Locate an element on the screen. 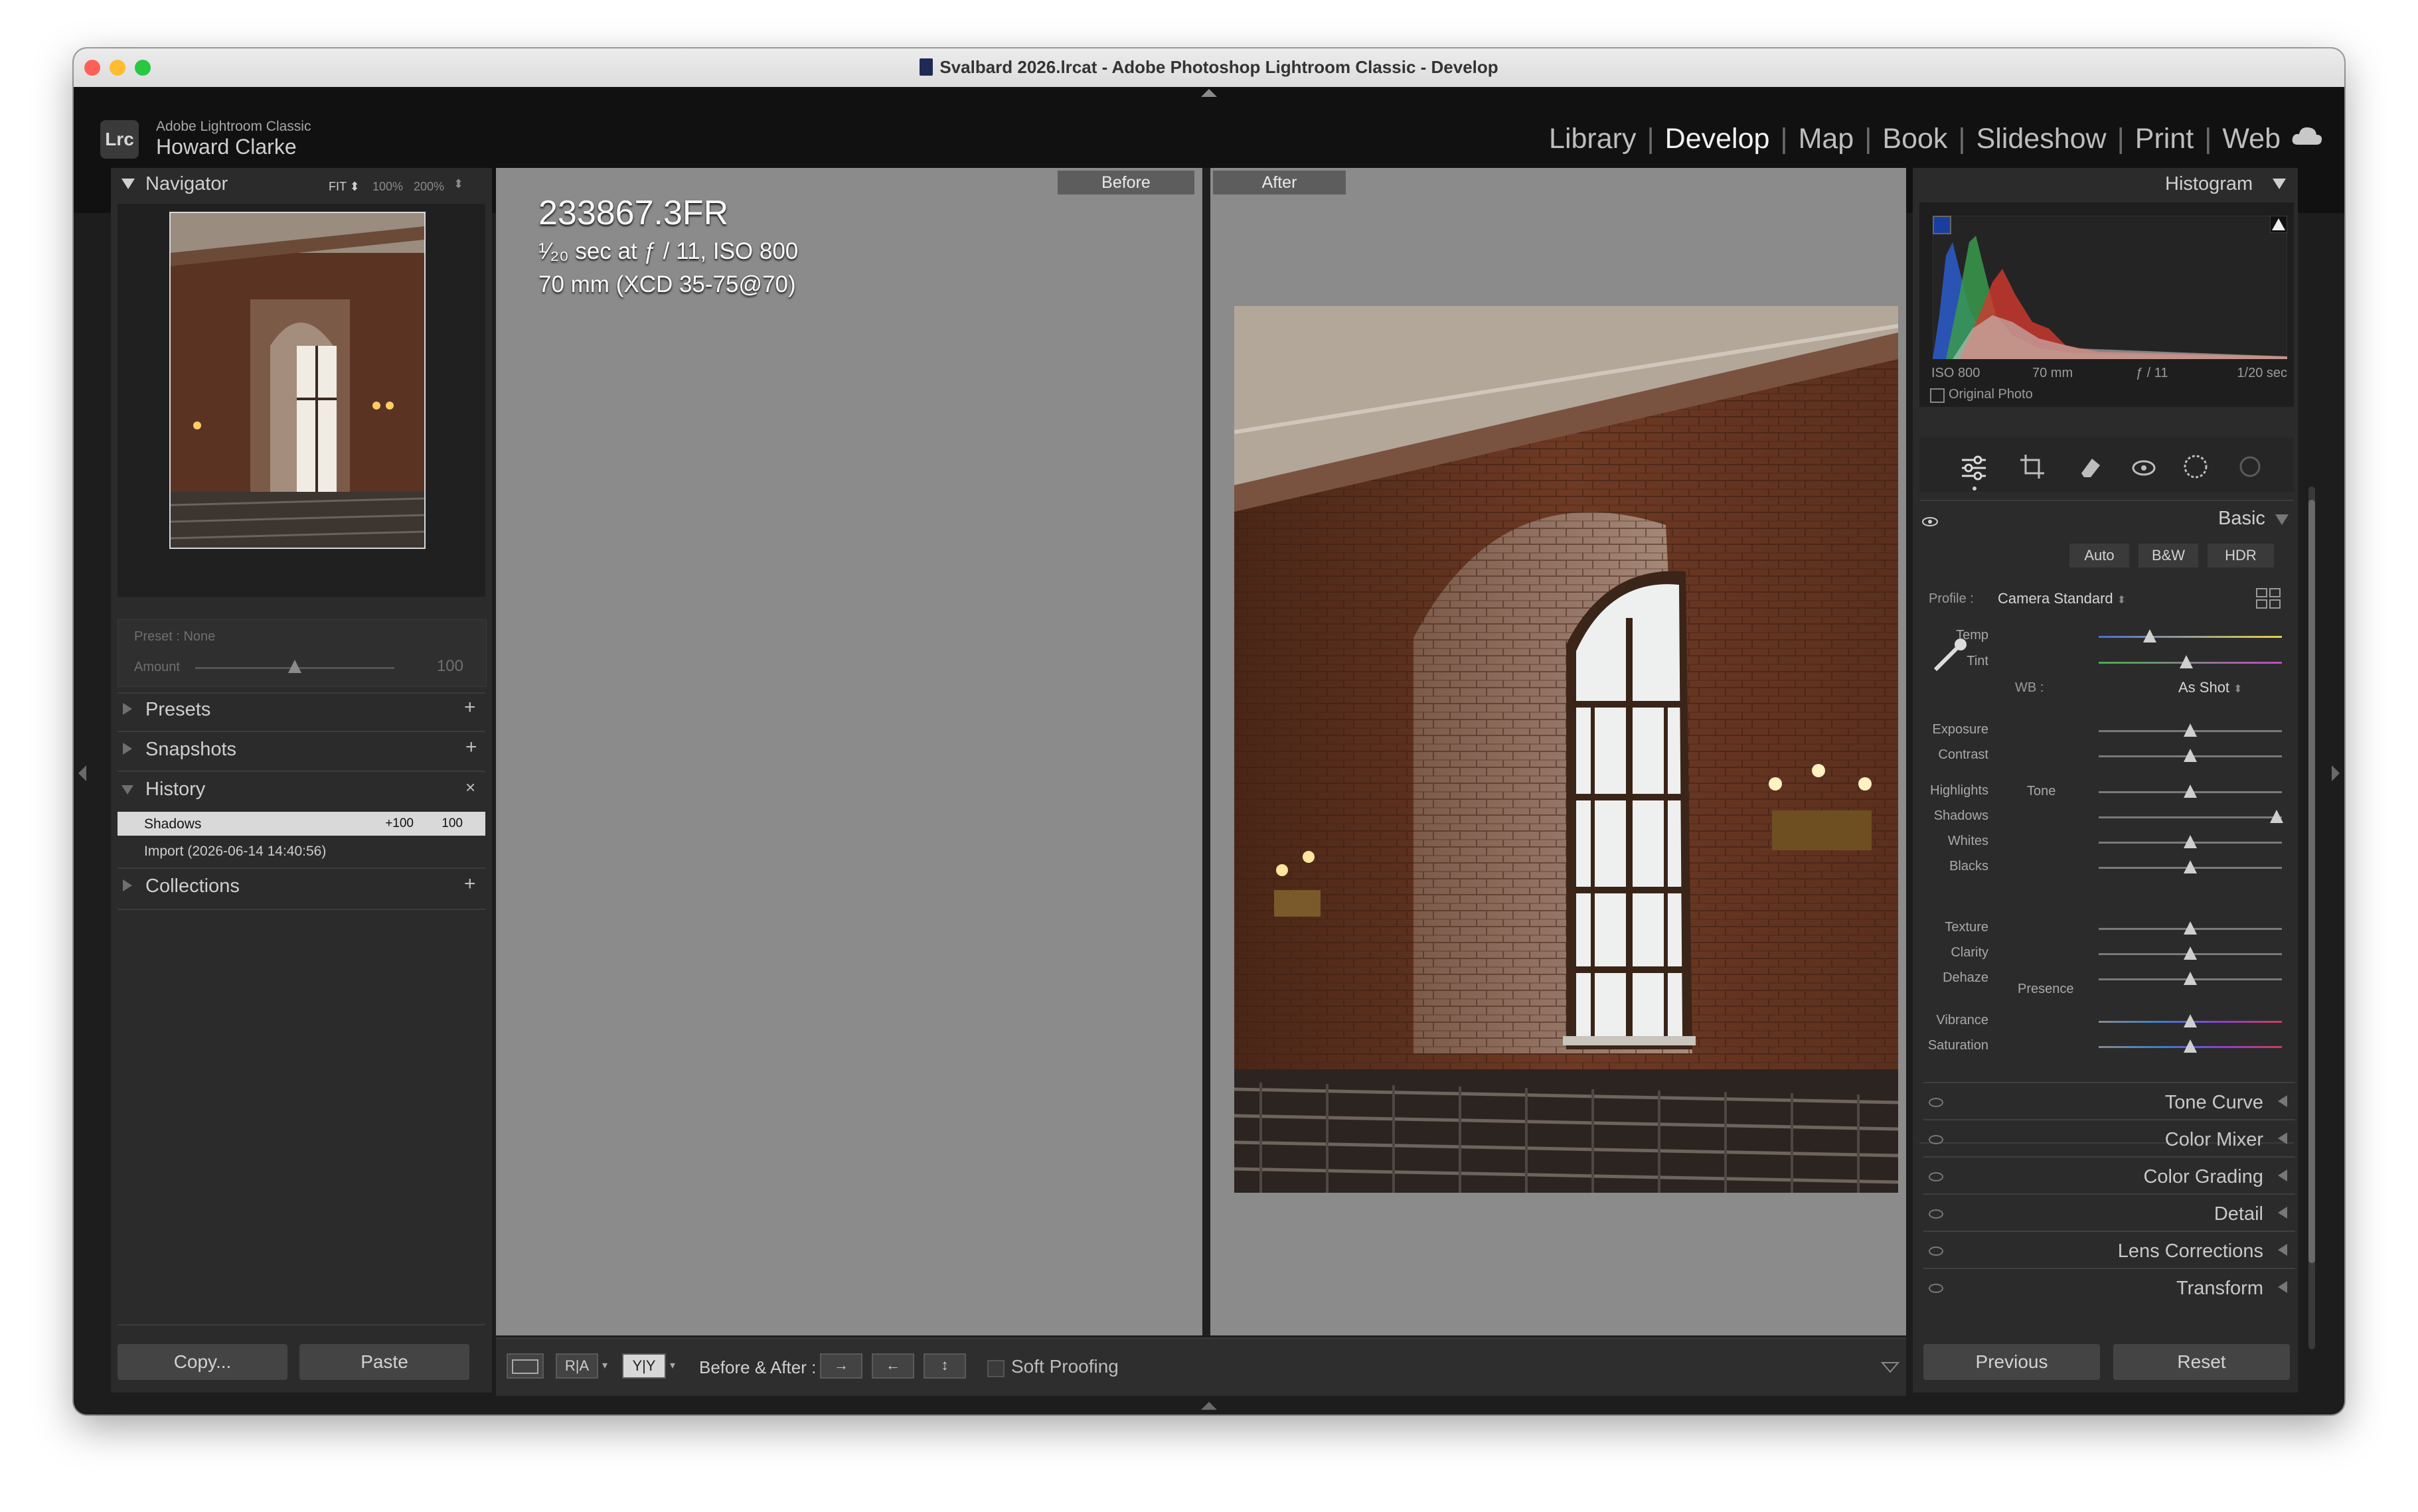 Image resolution: width=2418 pixels, height=1512 pixels. whites-knob is located at coordinates (2190, 841).